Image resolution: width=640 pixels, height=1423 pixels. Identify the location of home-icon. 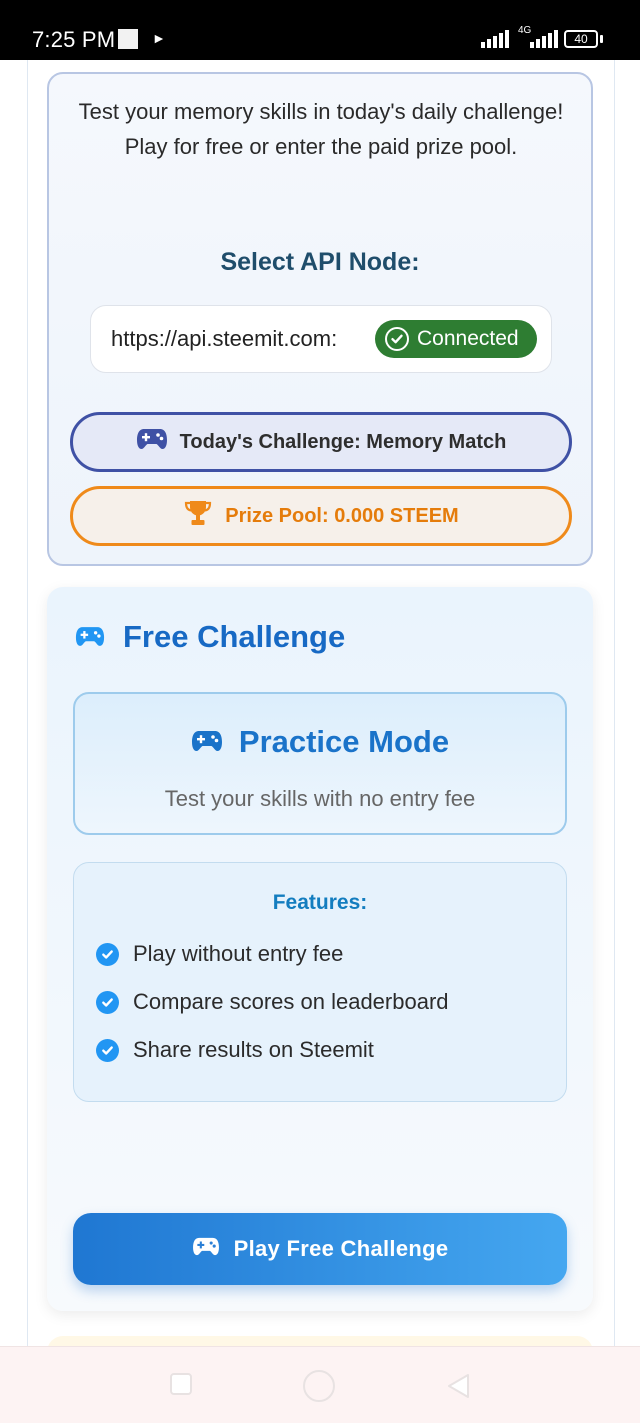
(319, 1386).